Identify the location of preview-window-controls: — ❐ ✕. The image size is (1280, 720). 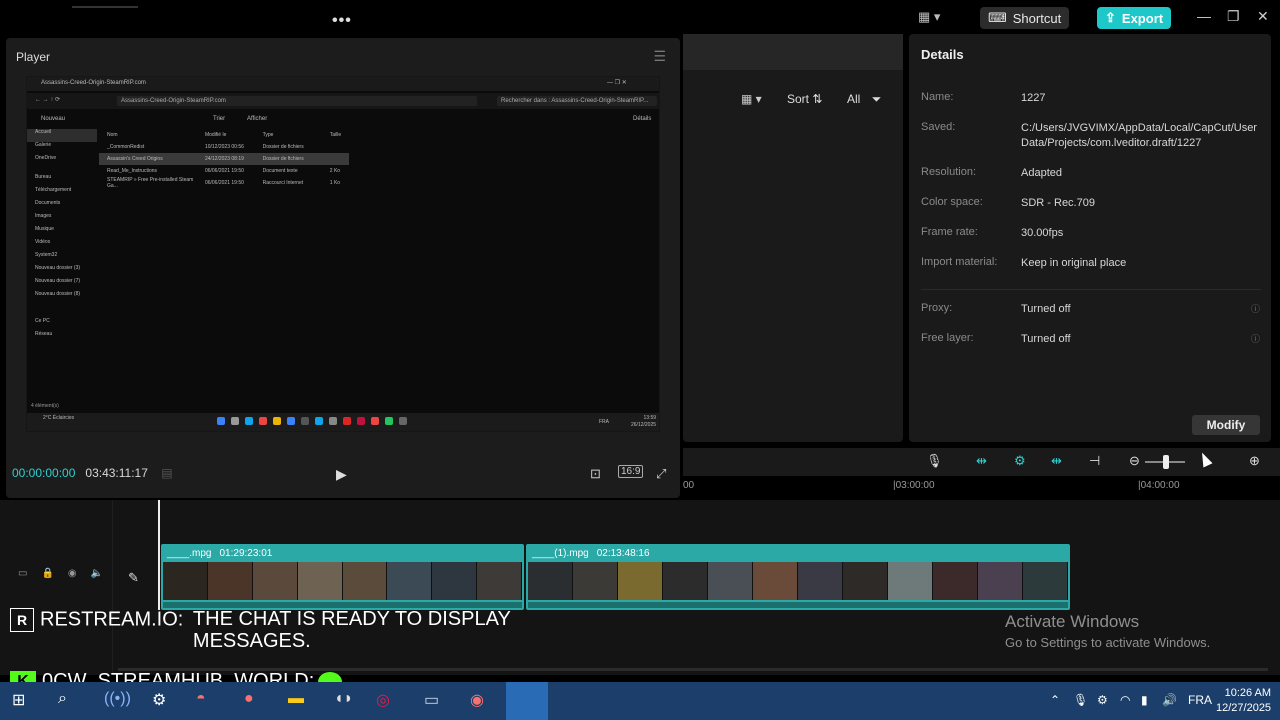
(617, 83).